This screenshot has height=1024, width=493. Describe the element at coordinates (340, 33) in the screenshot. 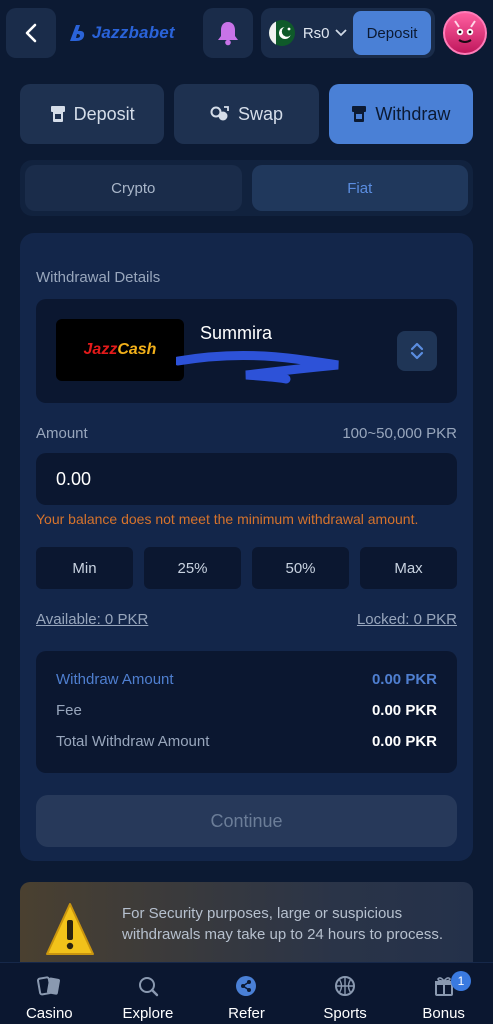

I see `chevron-down-icon` at that location.